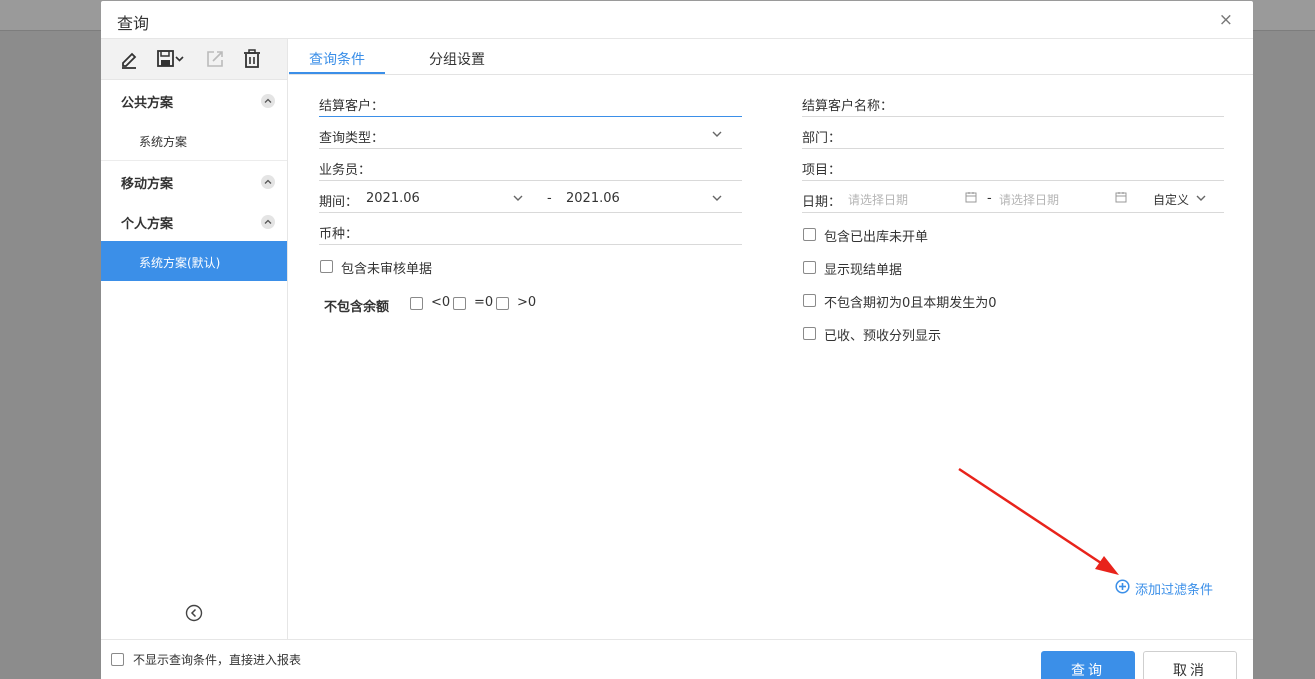 The height and width of the screenshot is (679, 1315). Describe the element at coordinates (1171, 199) in the screenshot. I see `date-mode-select: 自定义` at that location.